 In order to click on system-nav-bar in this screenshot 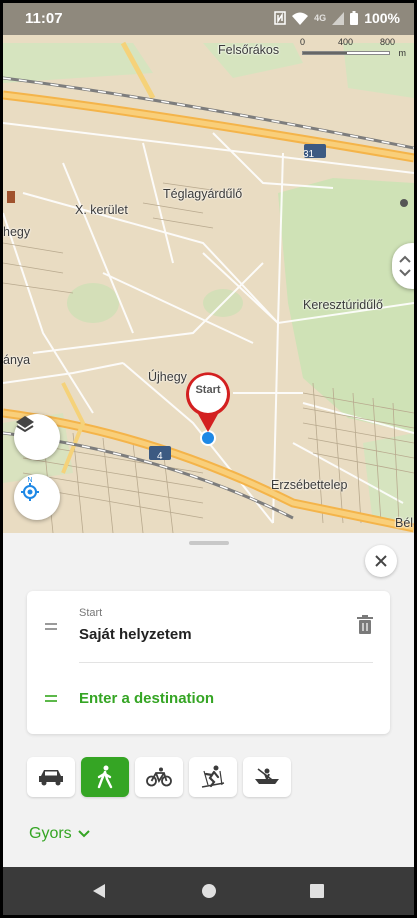, I will do `click(208, 891)`.